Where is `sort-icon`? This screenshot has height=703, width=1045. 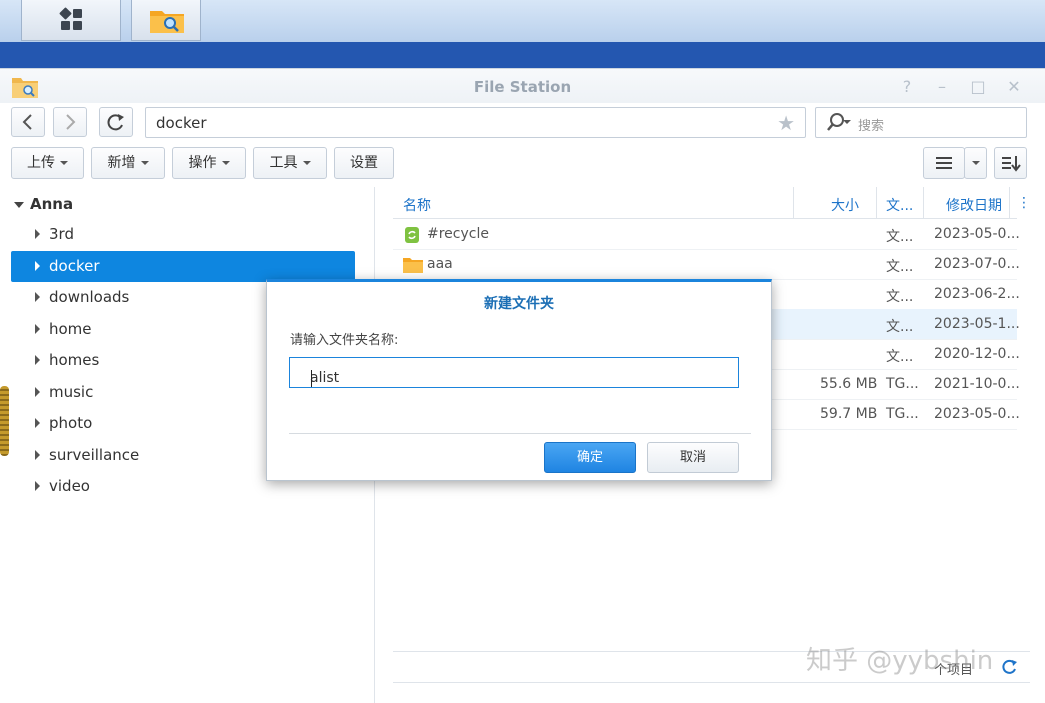
sort-icon is located at coordinates (1011, 164).